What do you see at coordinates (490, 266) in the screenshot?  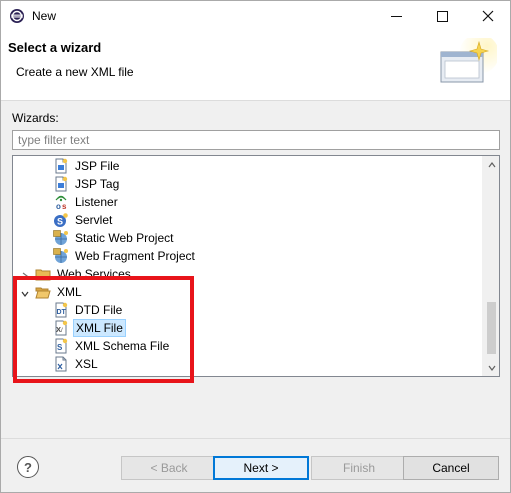 I see `tree-scrollbar` at bounding box center [490, 266].